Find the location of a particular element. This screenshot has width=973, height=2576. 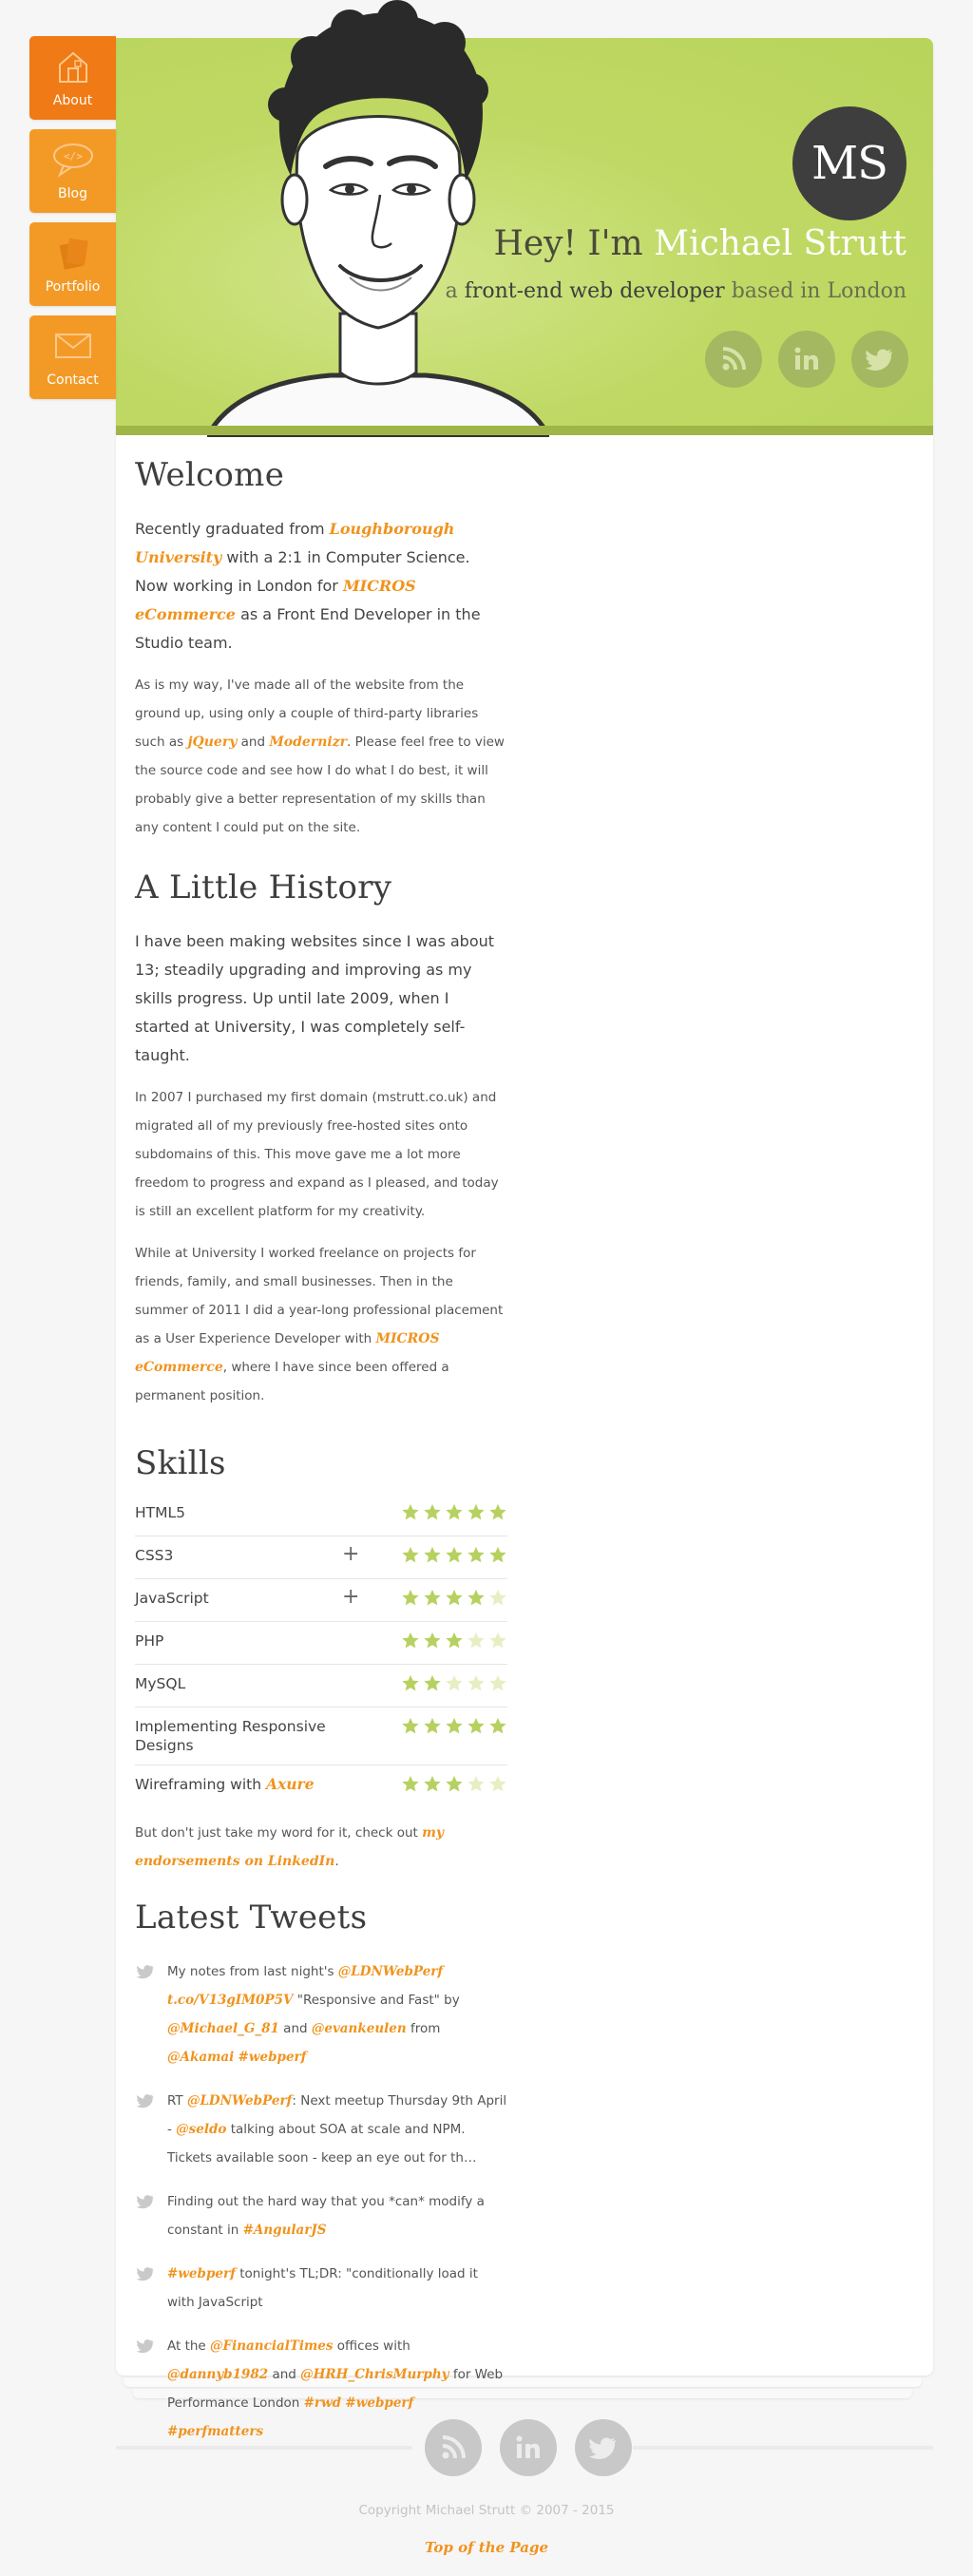

skill-row: MySQL is located at coordinates (321, 1686).